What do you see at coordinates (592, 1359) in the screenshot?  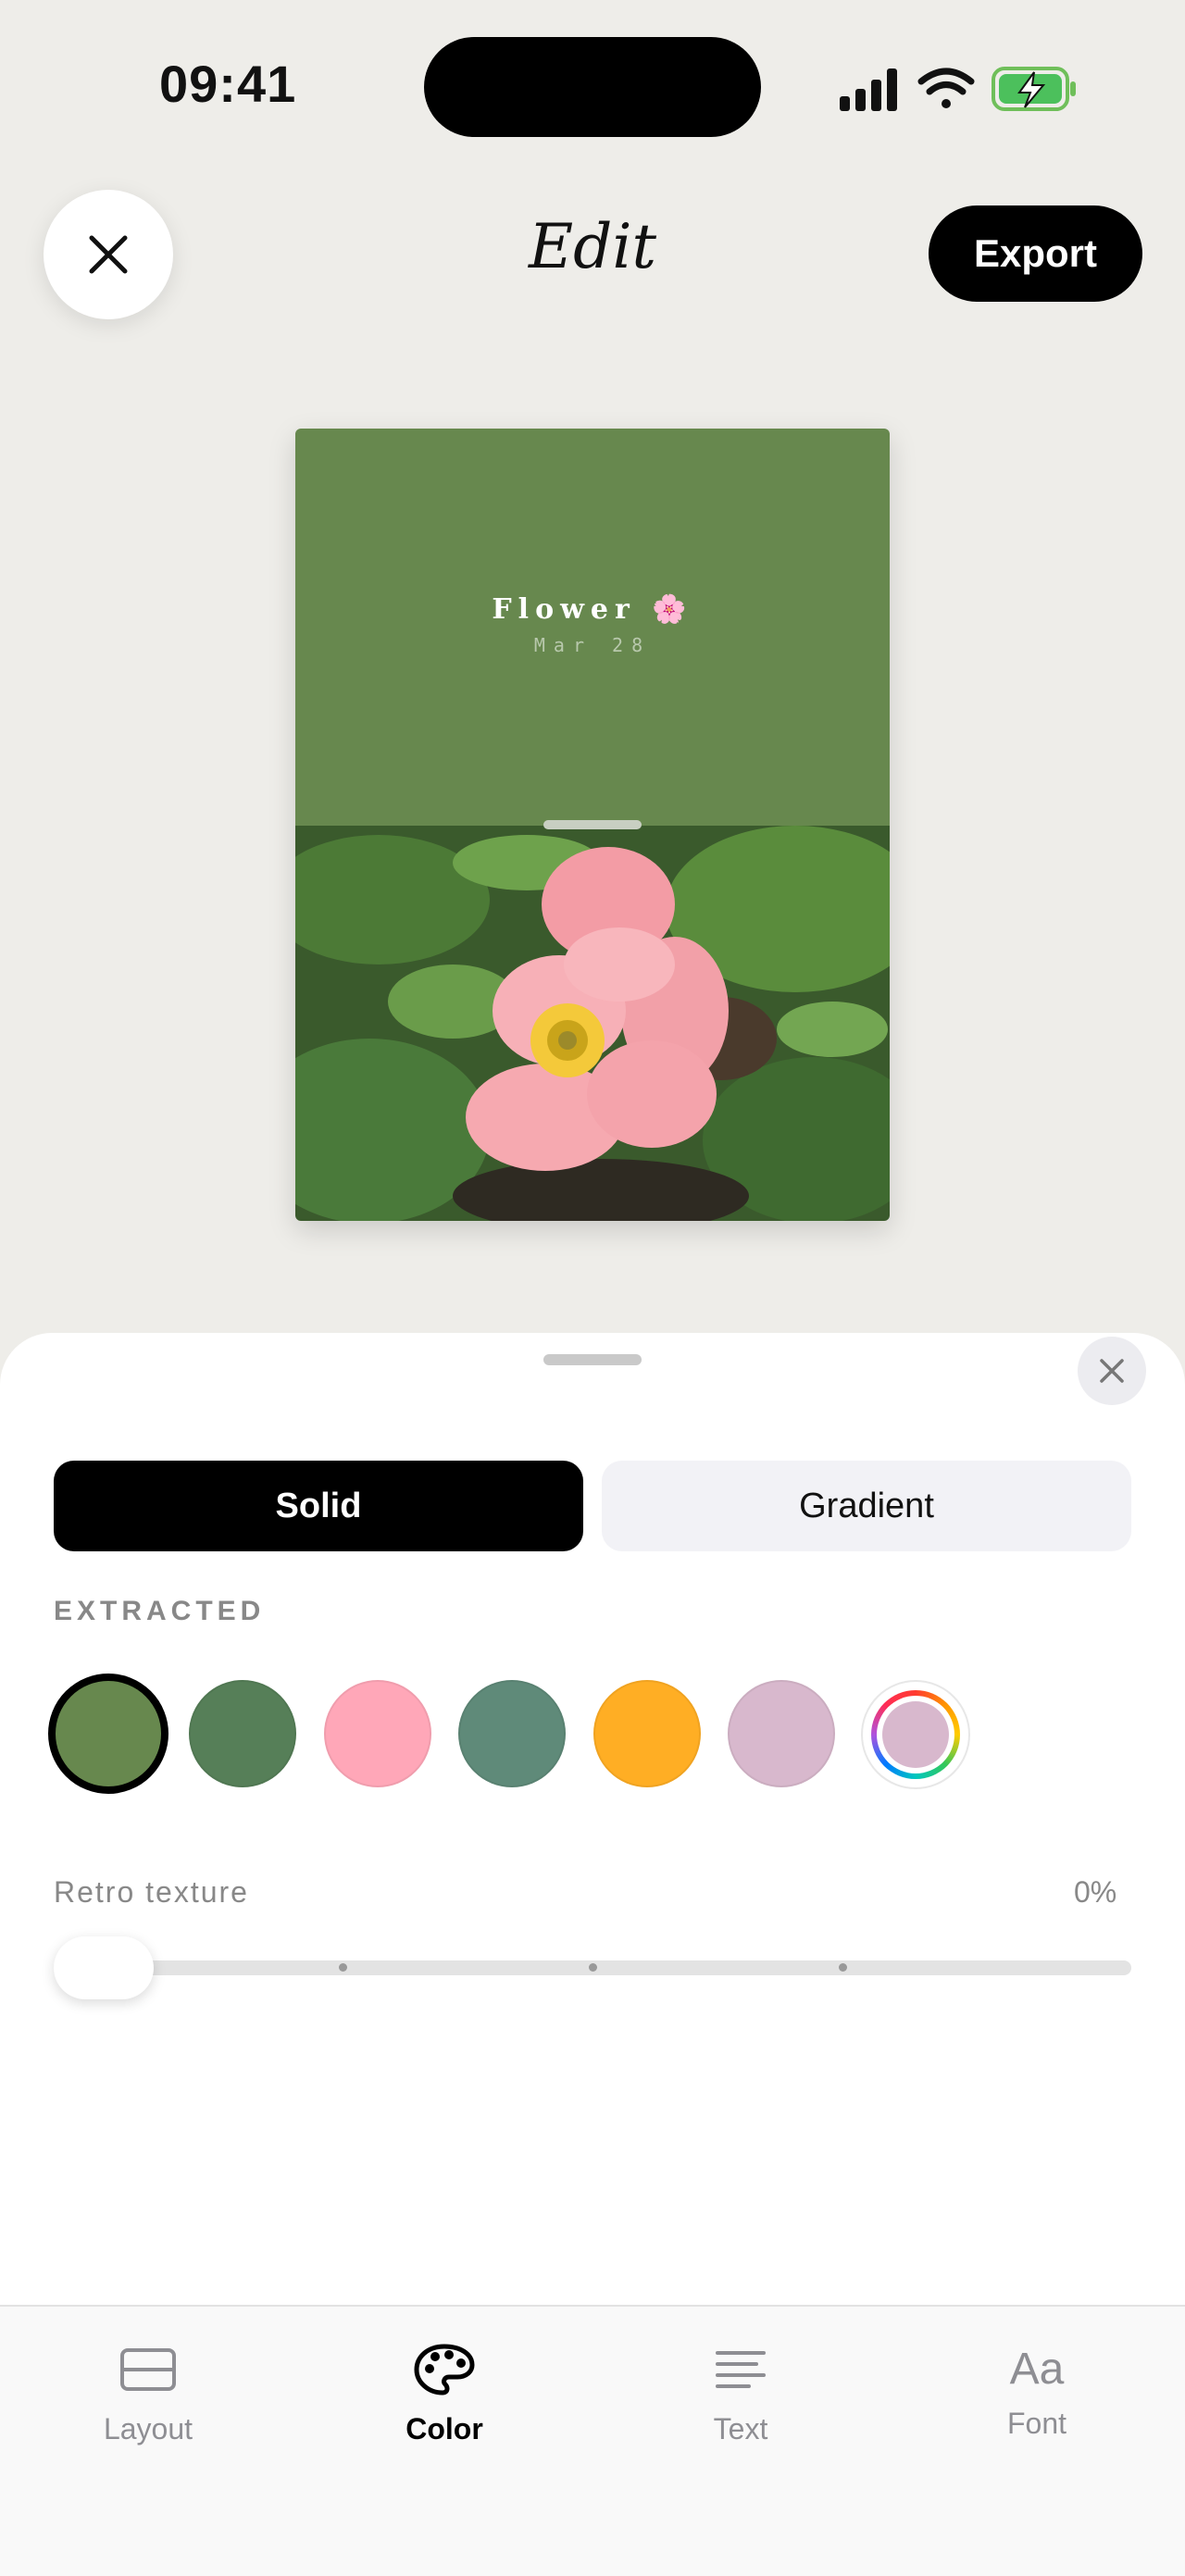 I see `sheet-grabber` at bounding box center [592, 1359].